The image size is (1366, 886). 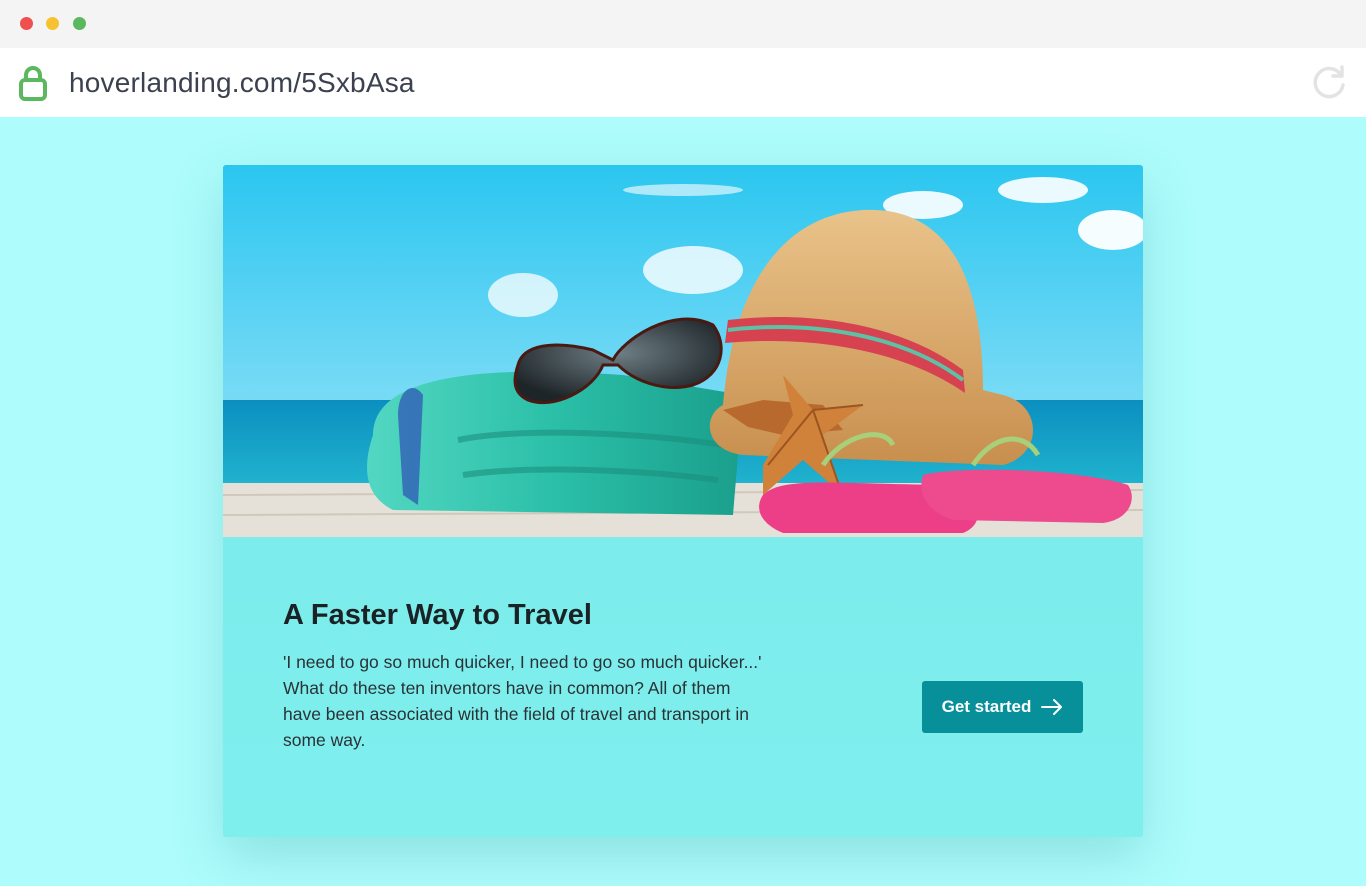 What do you see at coordinates (683, 82) in the screenshot?
I see `address-bar: hoverlanding.com/5SxbAsa` at bounding box center [683, 82].